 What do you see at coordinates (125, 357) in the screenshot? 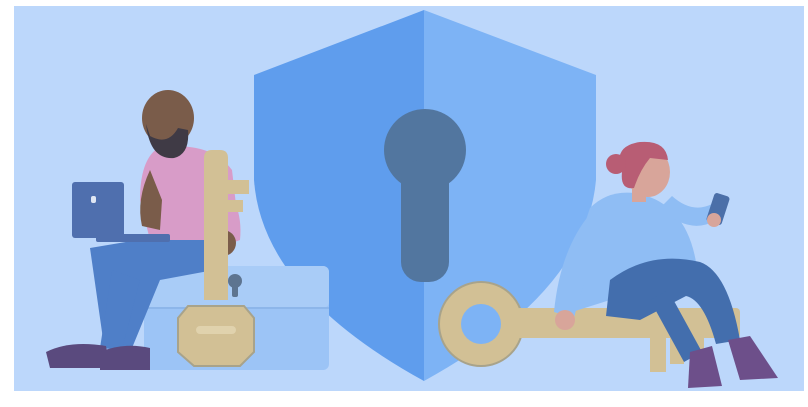
I see `man-shoe-right` at bounding box center [125, 357].